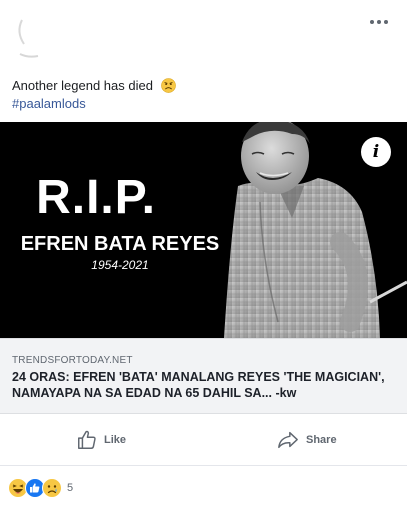 The image size is (407, 506). I want to click on rip-name: EFREN BATA REYES, so click(120, 244).